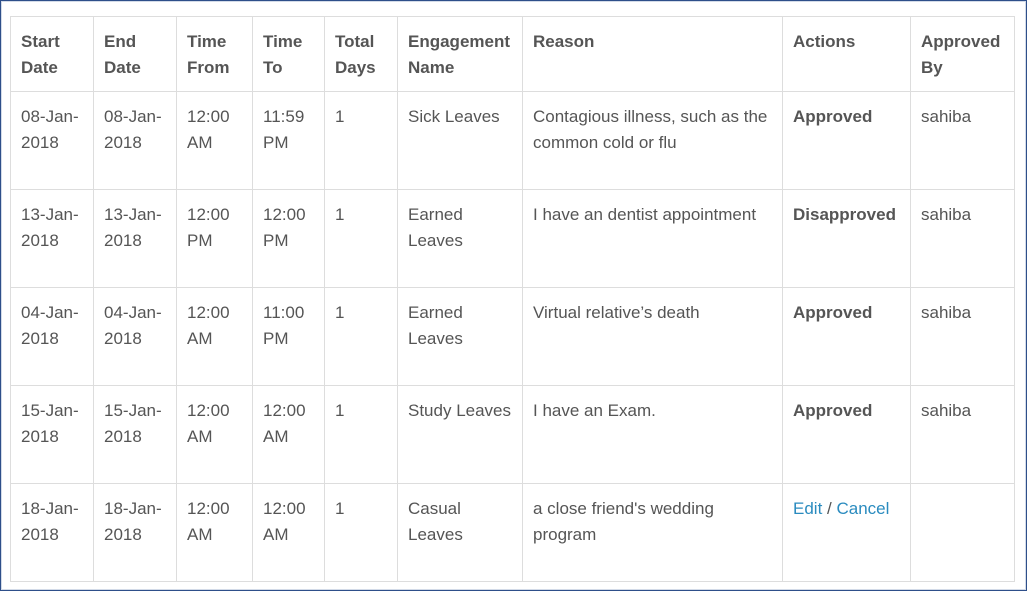 This screenshot has width=1029, height=593. I want to click on edit-link: Edit, so click(807, 508).